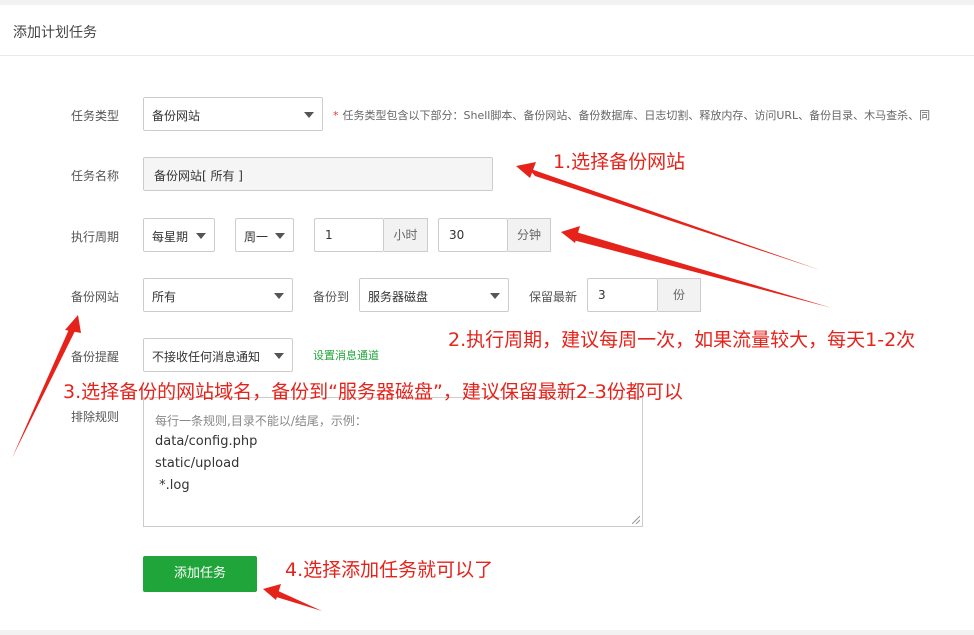 Image resolution: width=974 pixels, height=635 pixels. I want to click on exclude-placeholder: 每行一条规则,目录不能以/结尾，示例：, so click(261, 421).